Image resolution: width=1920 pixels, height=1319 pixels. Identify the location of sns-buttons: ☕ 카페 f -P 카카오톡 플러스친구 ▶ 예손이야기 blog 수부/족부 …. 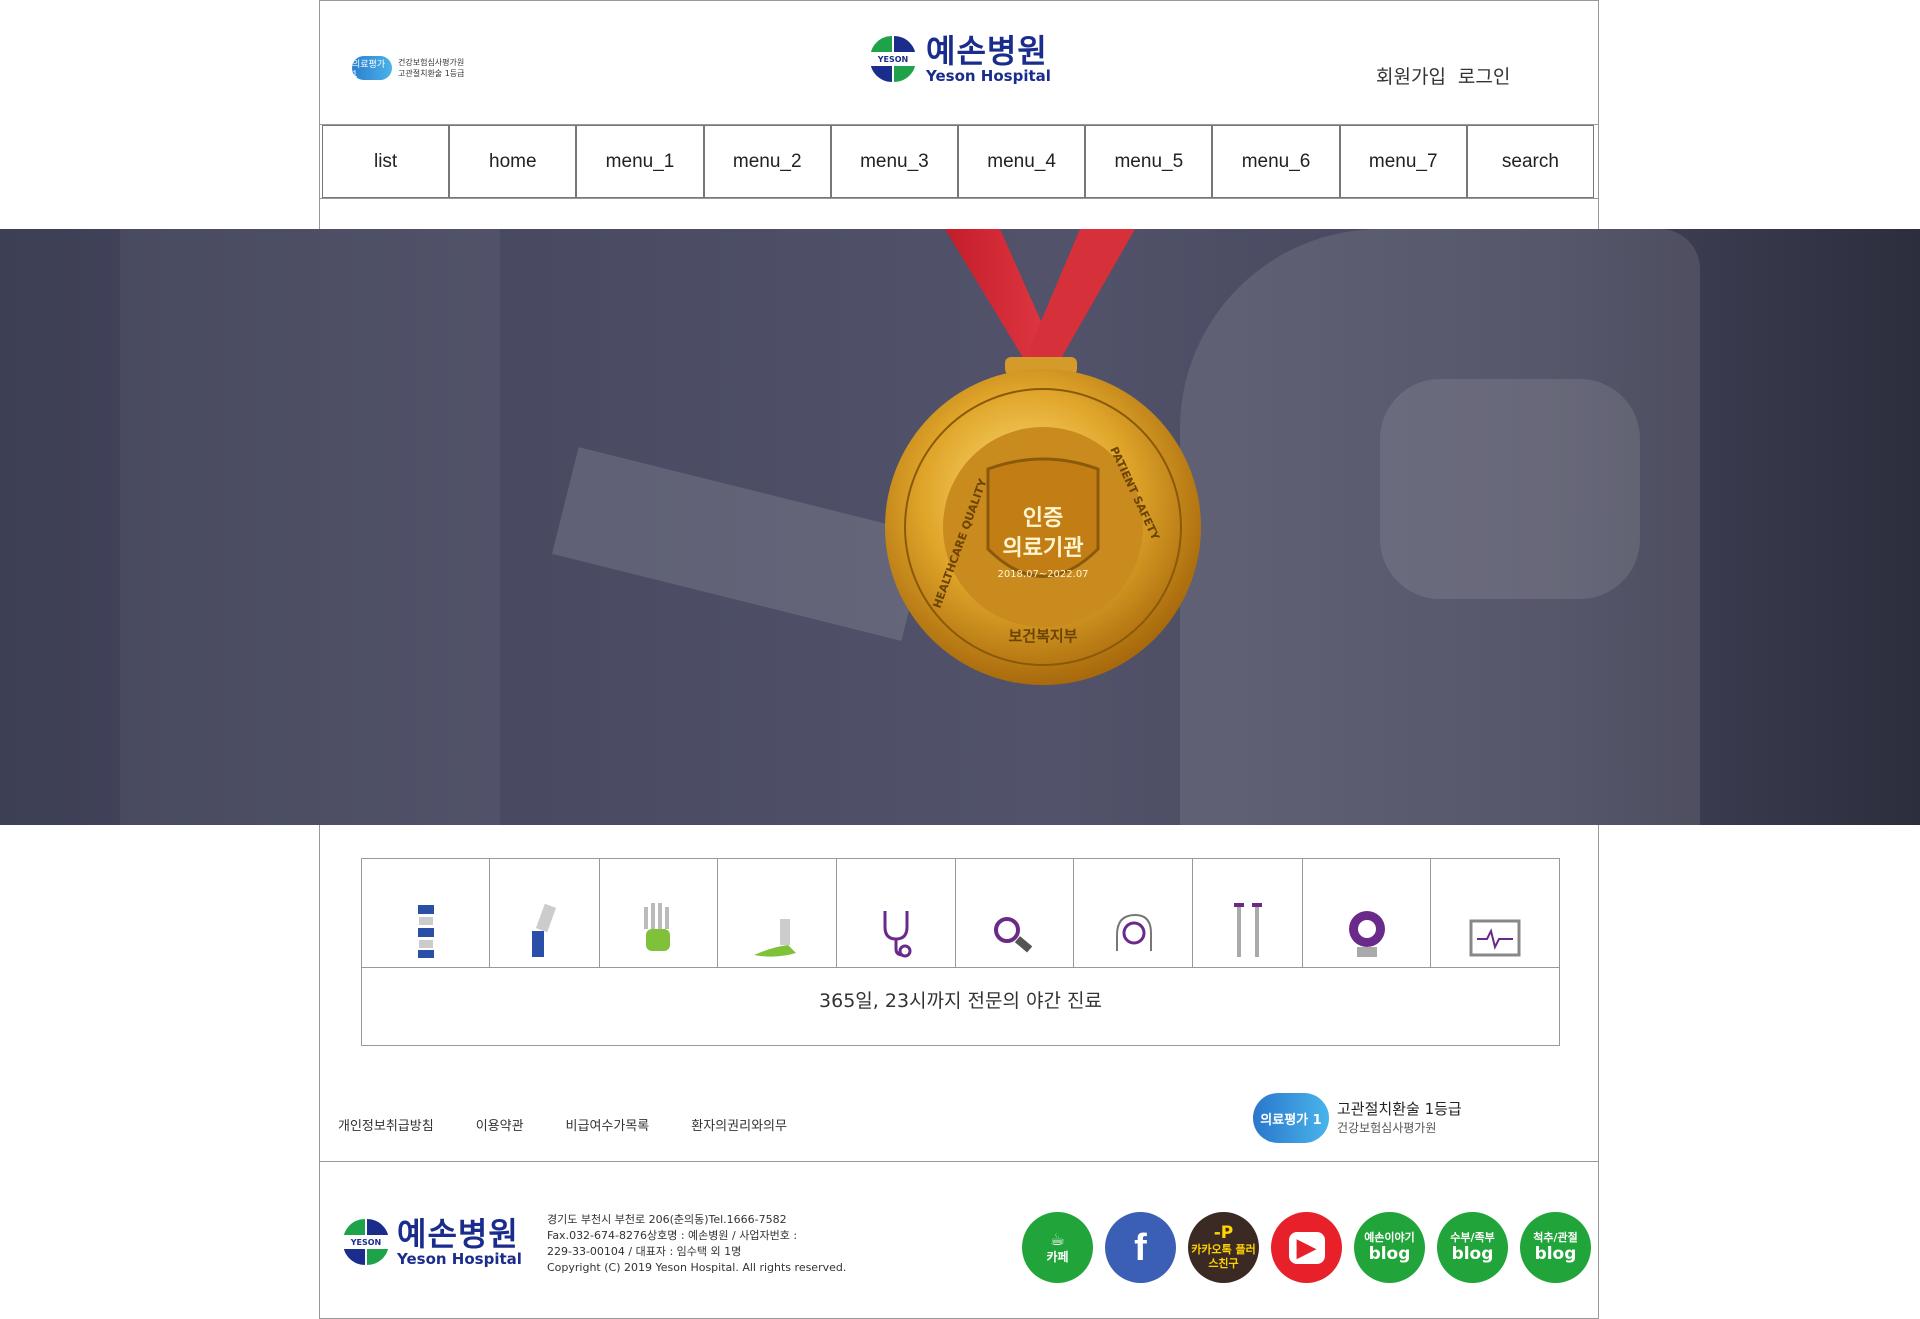
(1306, 1247).